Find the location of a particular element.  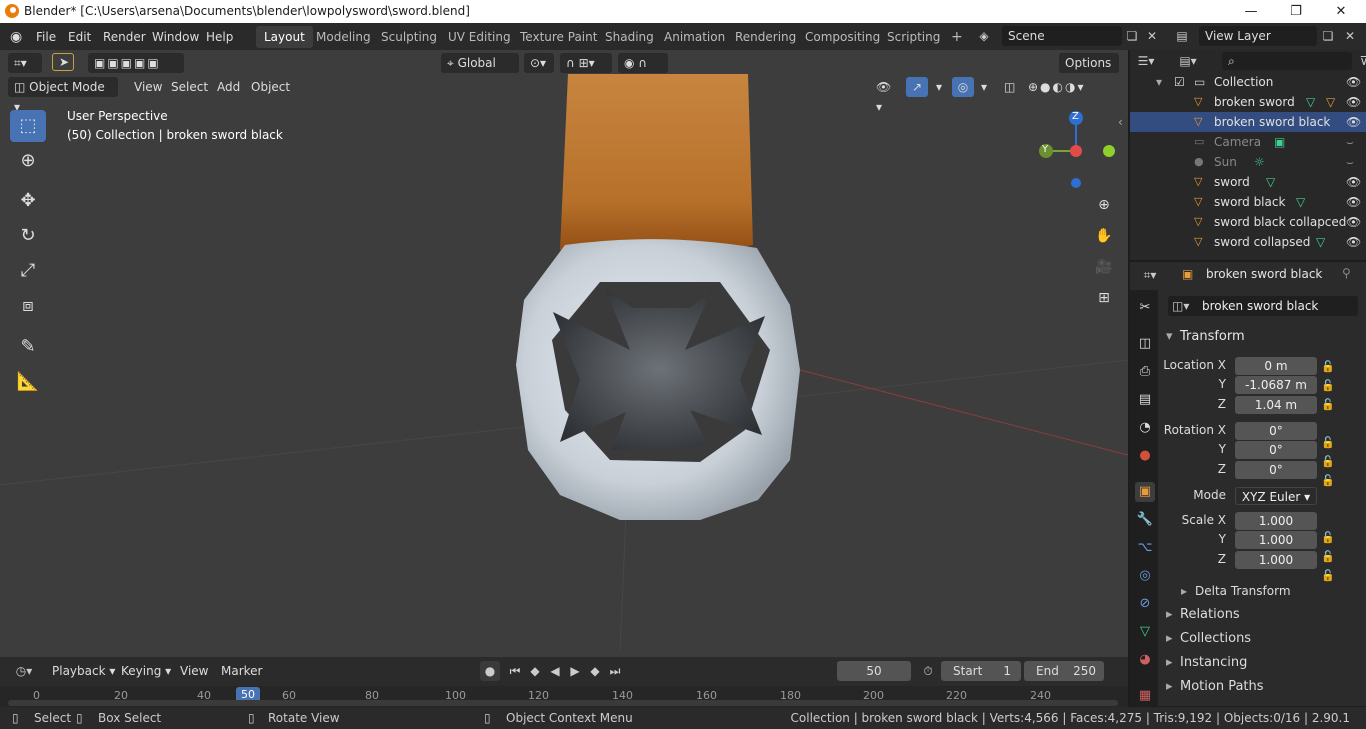

shading-mode-icons: ⊕●◐◑▾ is located at coordinates (1057, 87).